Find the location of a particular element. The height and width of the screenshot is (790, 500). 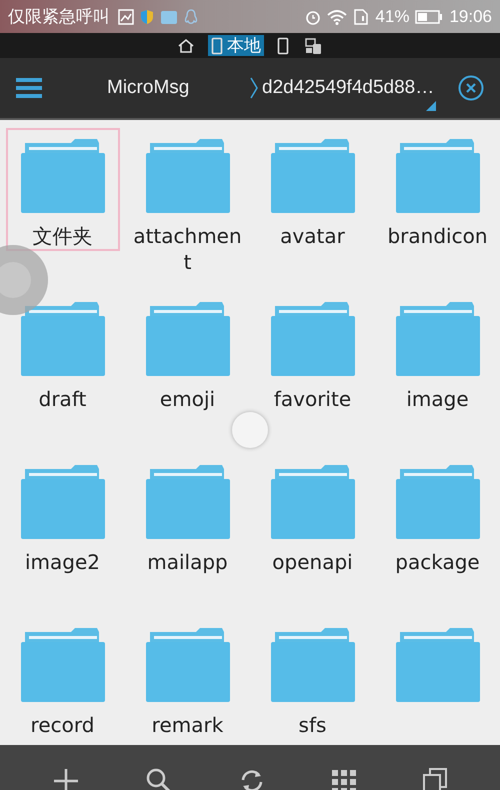

folder-item: sfs is located at coordinates (313, 678).